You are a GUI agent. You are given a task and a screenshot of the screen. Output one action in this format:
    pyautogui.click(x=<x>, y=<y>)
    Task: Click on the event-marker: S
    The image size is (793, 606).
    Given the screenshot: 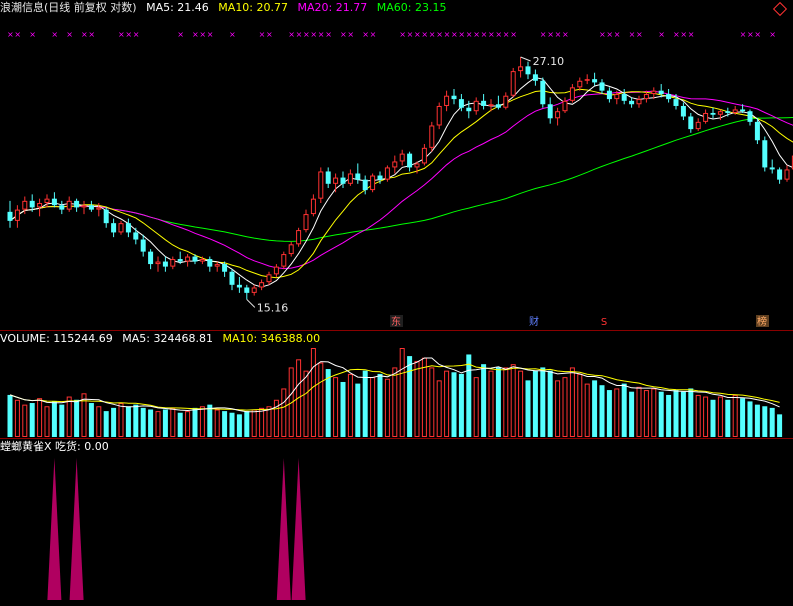 What is the action you would take?
    pyautogui.click(x=604, y=322)
    